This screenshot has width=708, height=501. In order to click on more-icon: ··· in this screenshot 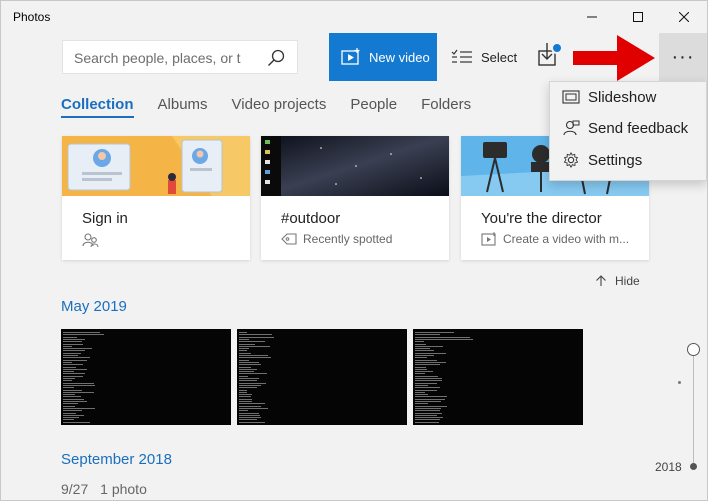, I will do `click(683, 56)`.